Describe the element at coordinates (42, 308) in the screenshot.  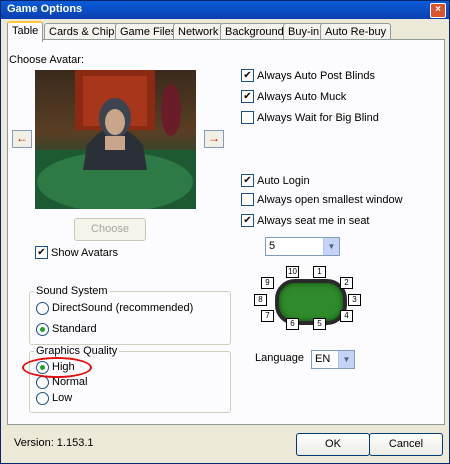
I see `directsound-radio` at that location.